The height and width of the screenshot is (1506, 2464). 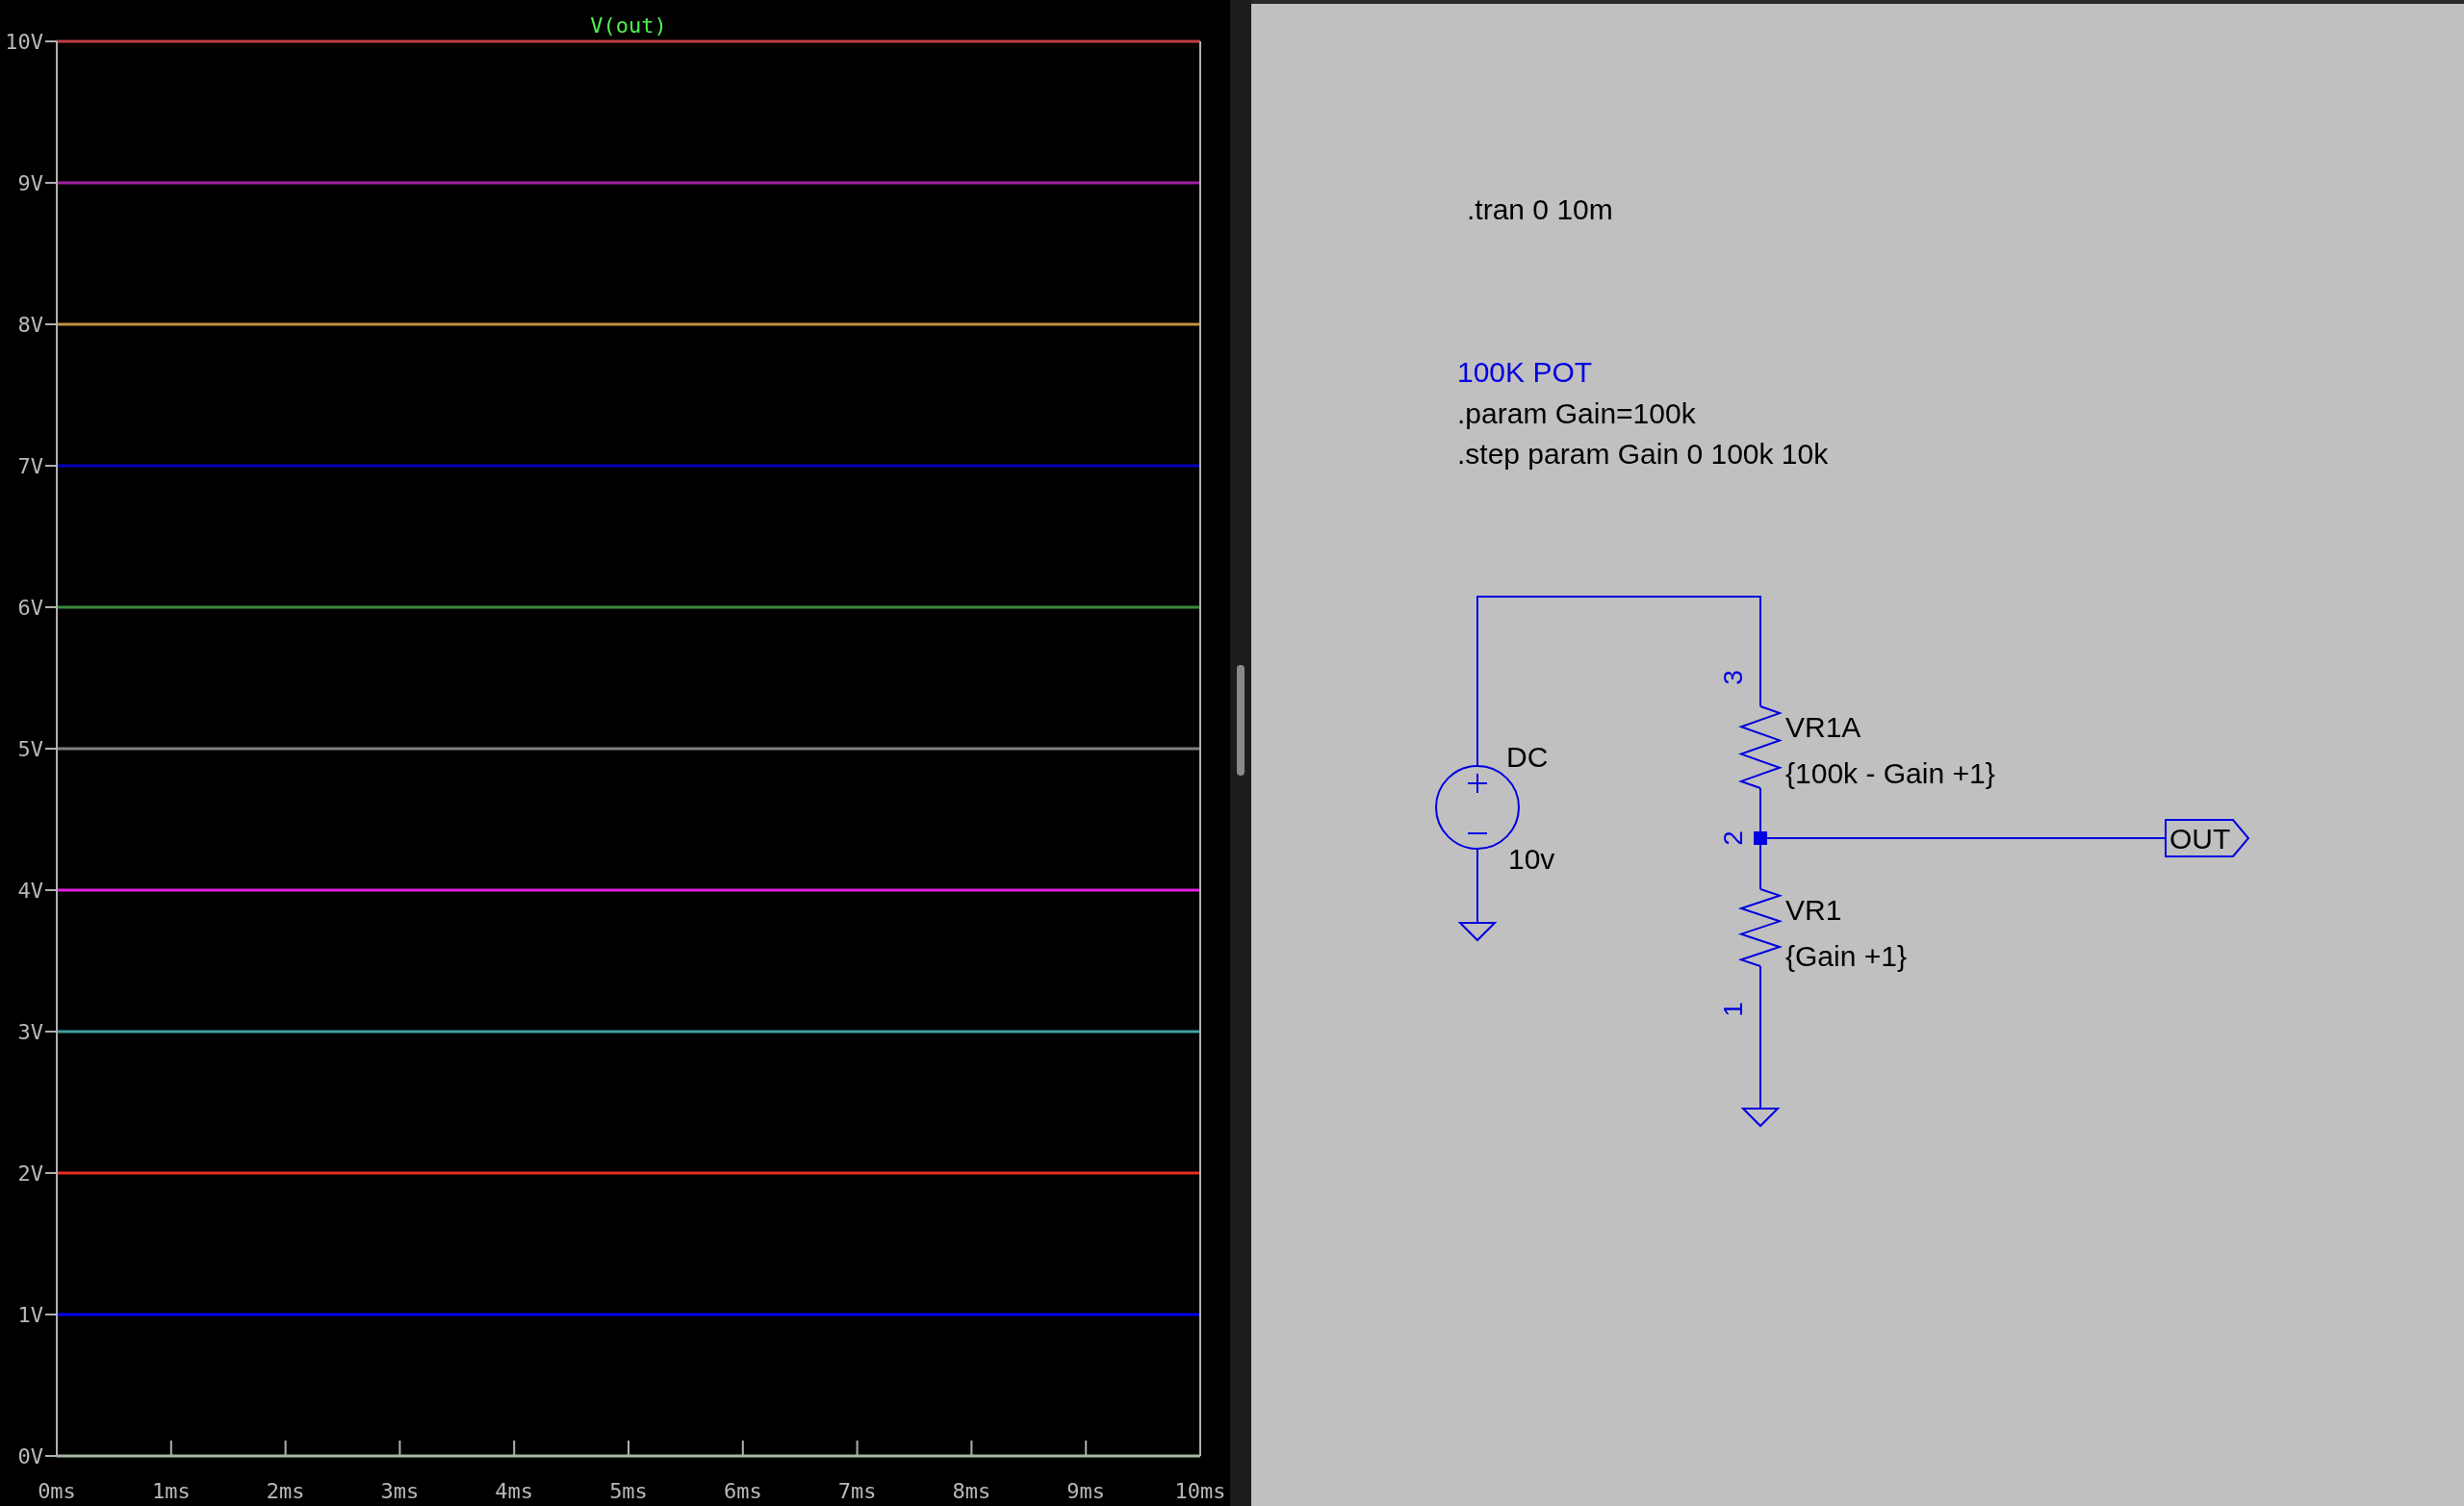 I want to click on tick-label: 9V, so click(x=30, y=183).